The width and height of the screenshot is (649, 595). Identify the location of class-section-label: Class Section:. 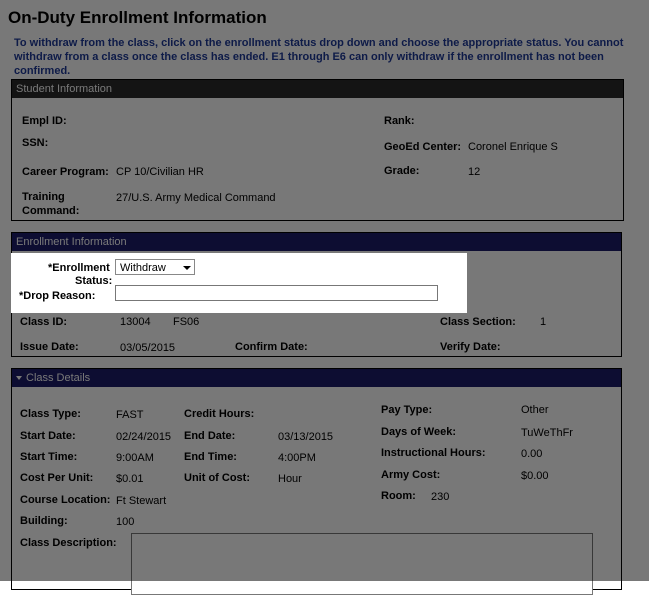
(478, 322).